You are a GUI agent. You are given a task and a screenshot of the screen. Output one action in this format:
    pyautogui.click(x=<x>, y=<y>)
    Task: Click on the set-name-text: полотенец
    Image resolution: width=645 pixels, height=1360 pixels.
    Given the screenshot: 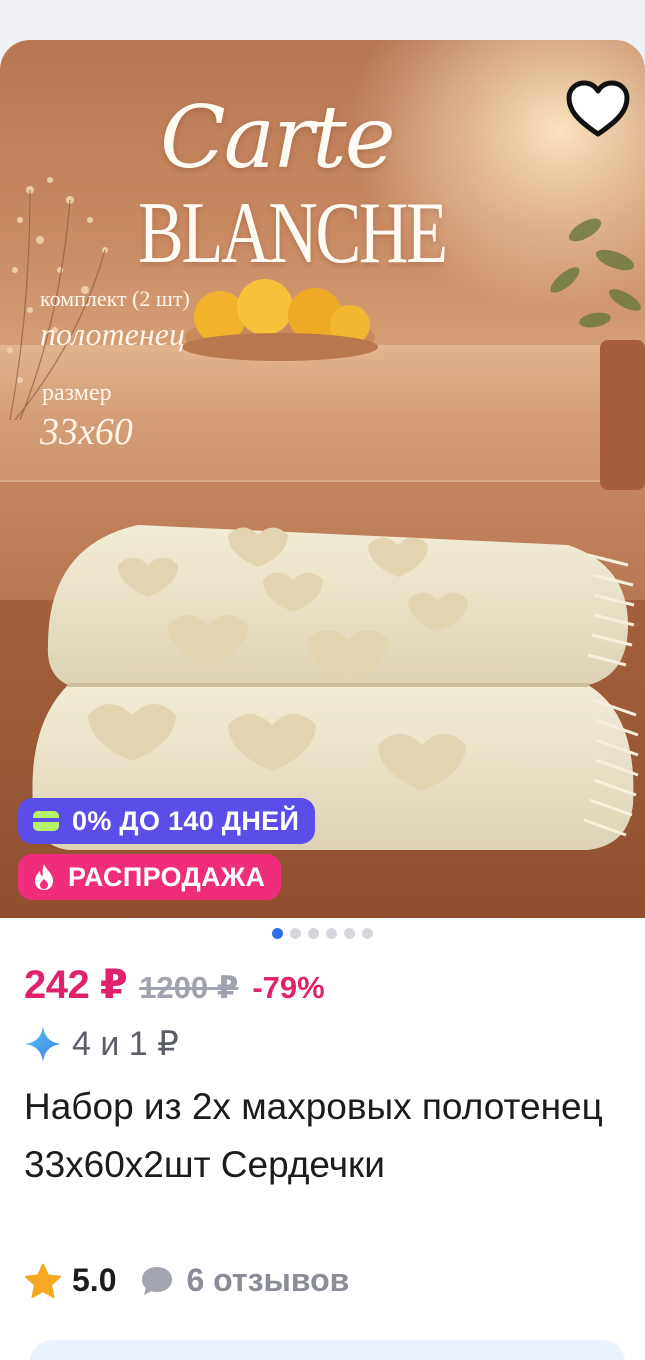 What is the action you would take?
    pyautogui.click(x=112, y=334)
    